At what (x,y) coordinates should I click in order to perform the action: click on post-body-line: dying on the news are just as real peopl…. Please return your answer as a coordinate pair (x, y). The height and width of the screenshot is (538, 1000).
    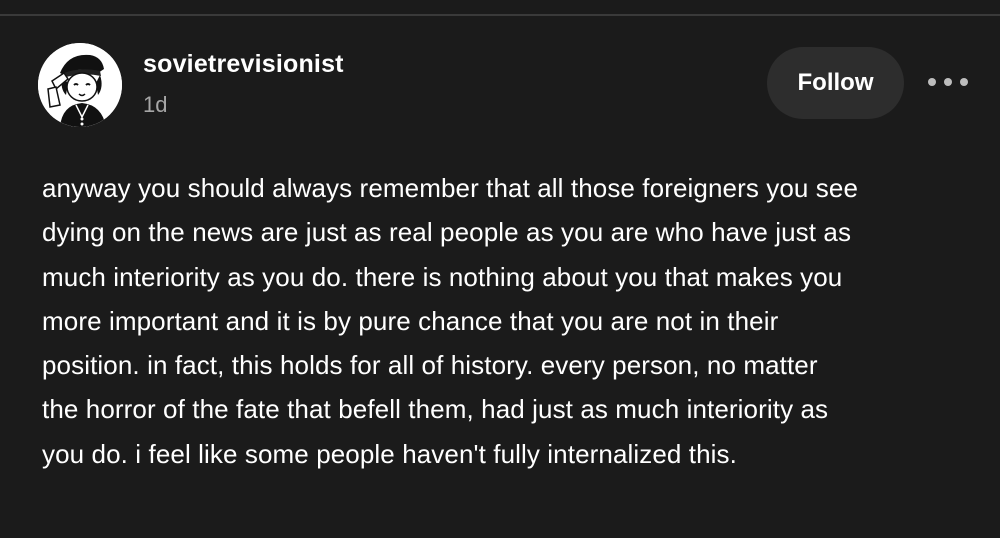
    Looking at the image, I should click on (447, 232).